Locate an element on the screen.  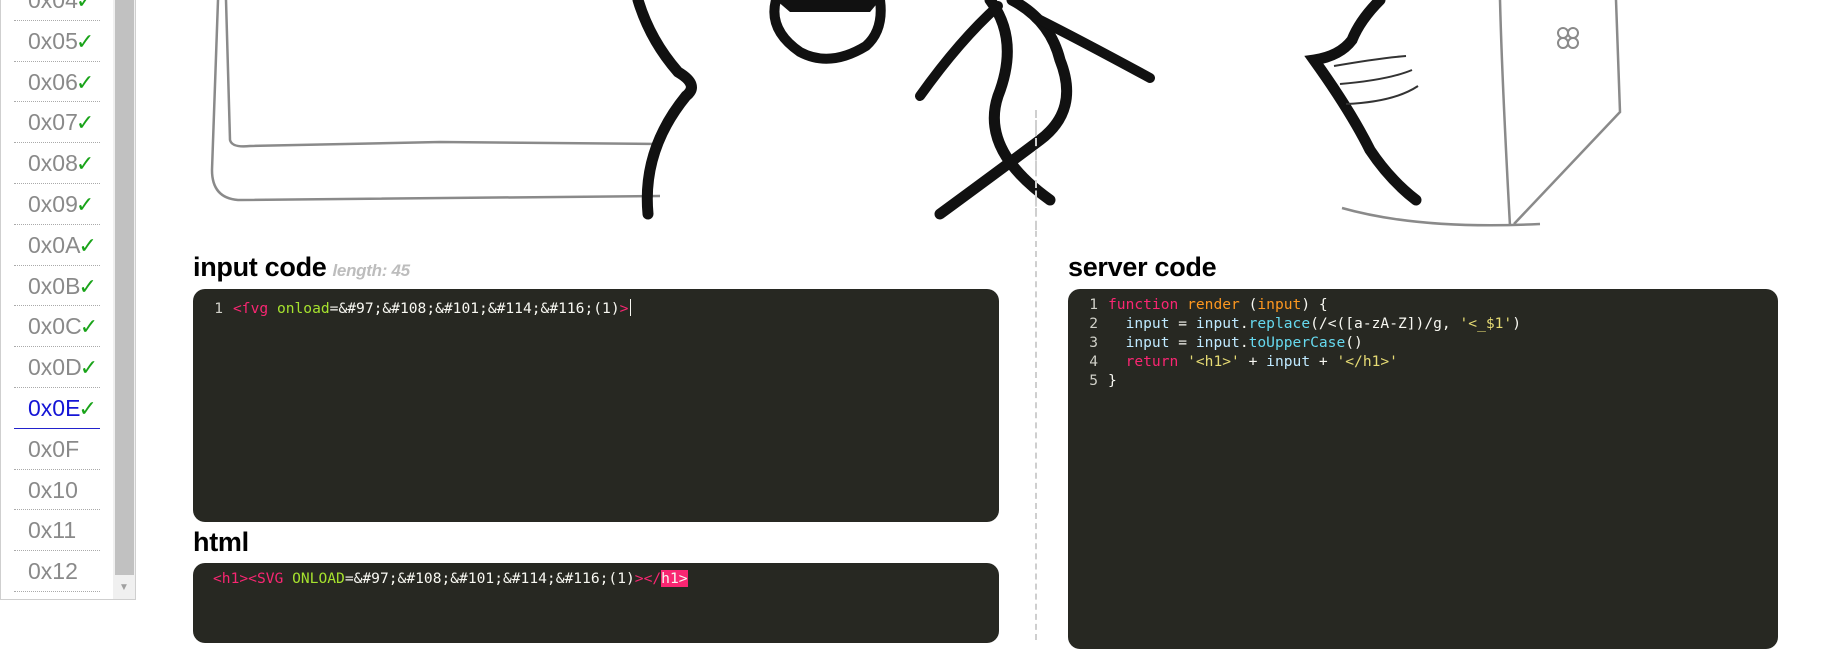
code-token: ( is located at coordinates (1248, 304).